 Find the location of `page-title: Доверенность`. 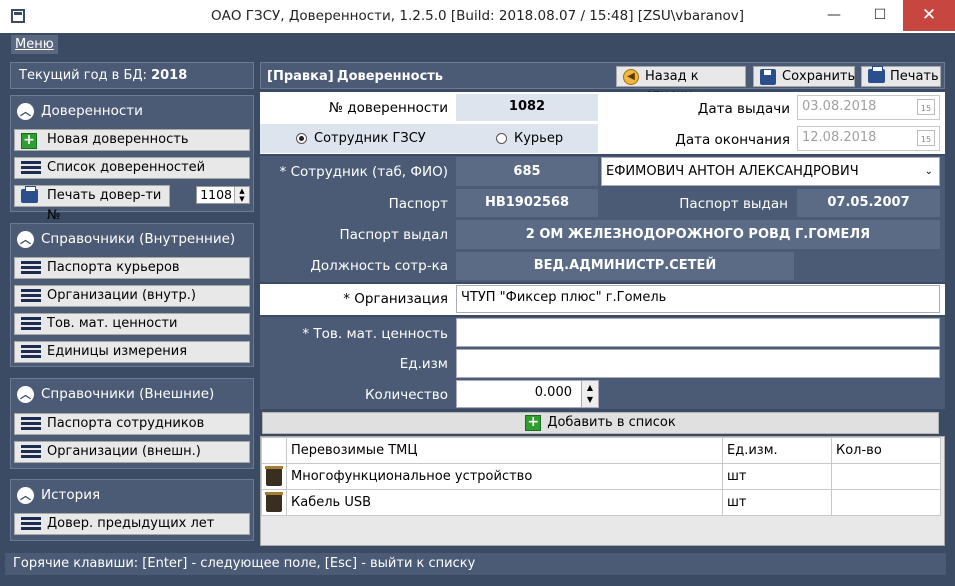

page-title: Доверенность is located at coordinates (390, 76).